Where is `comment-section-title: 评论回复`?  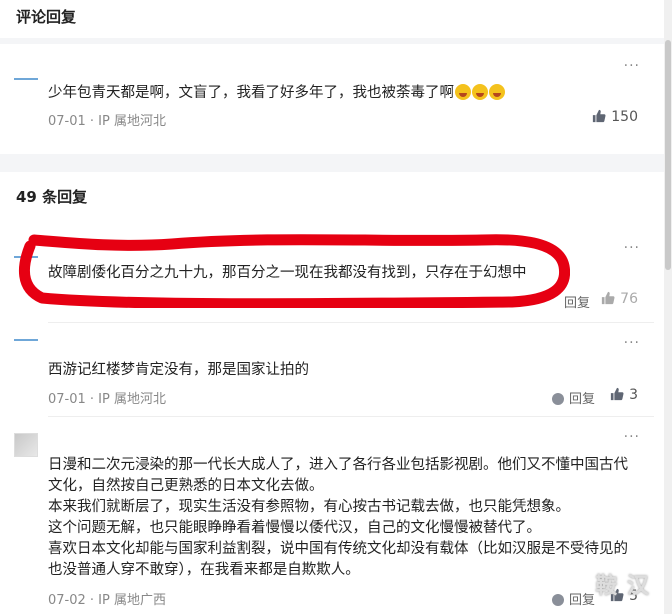
comment-section-title: 评论回复 is located at coordinates (46, 17).